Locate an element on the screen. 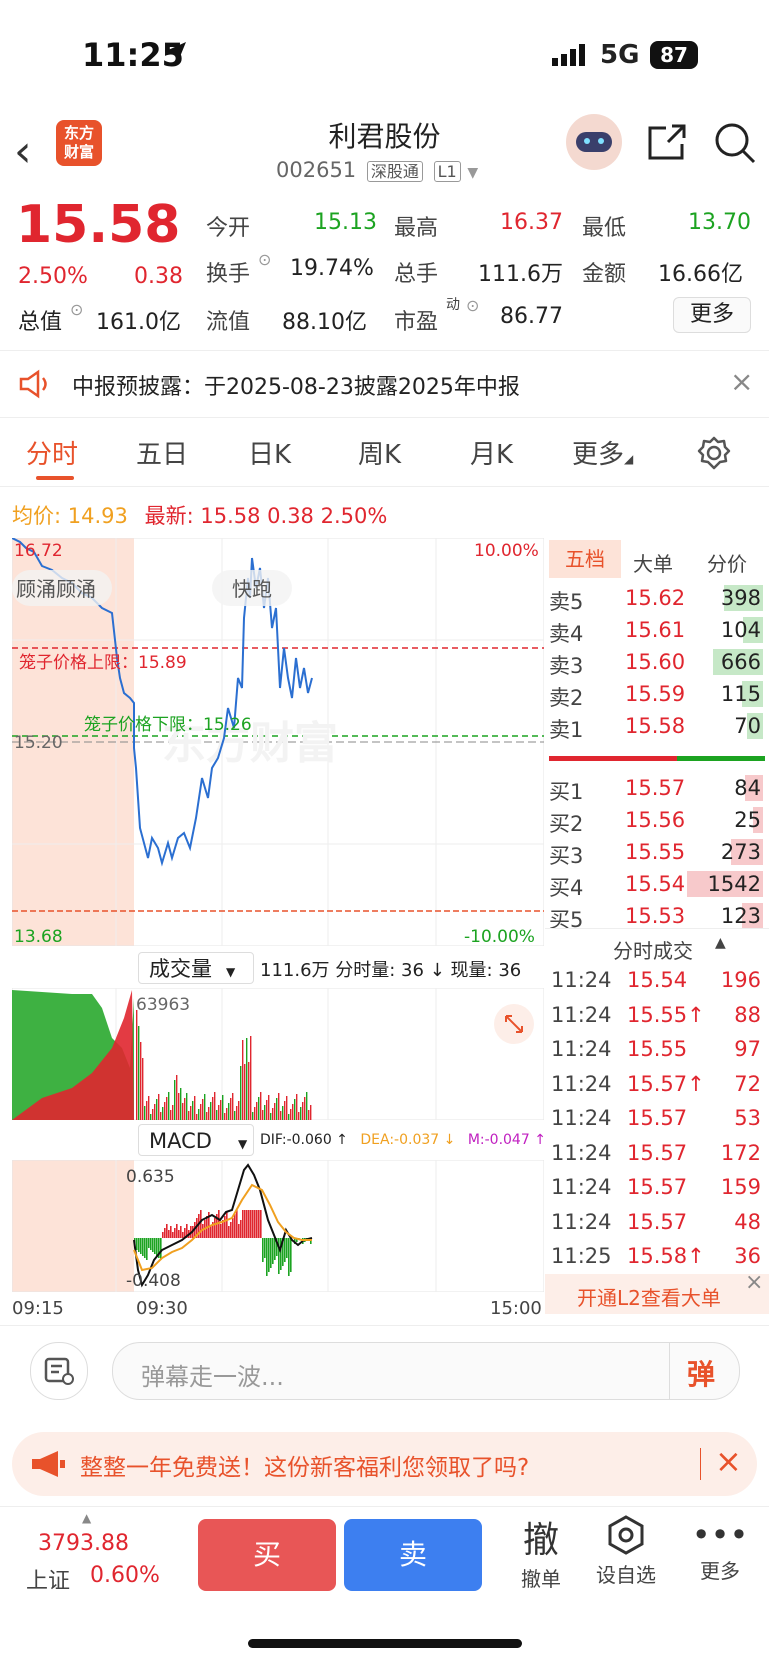 Image resolution: width=769 pixels, height=1666 pixels. ask-volume: 70 is located at coordinates (747, 726).